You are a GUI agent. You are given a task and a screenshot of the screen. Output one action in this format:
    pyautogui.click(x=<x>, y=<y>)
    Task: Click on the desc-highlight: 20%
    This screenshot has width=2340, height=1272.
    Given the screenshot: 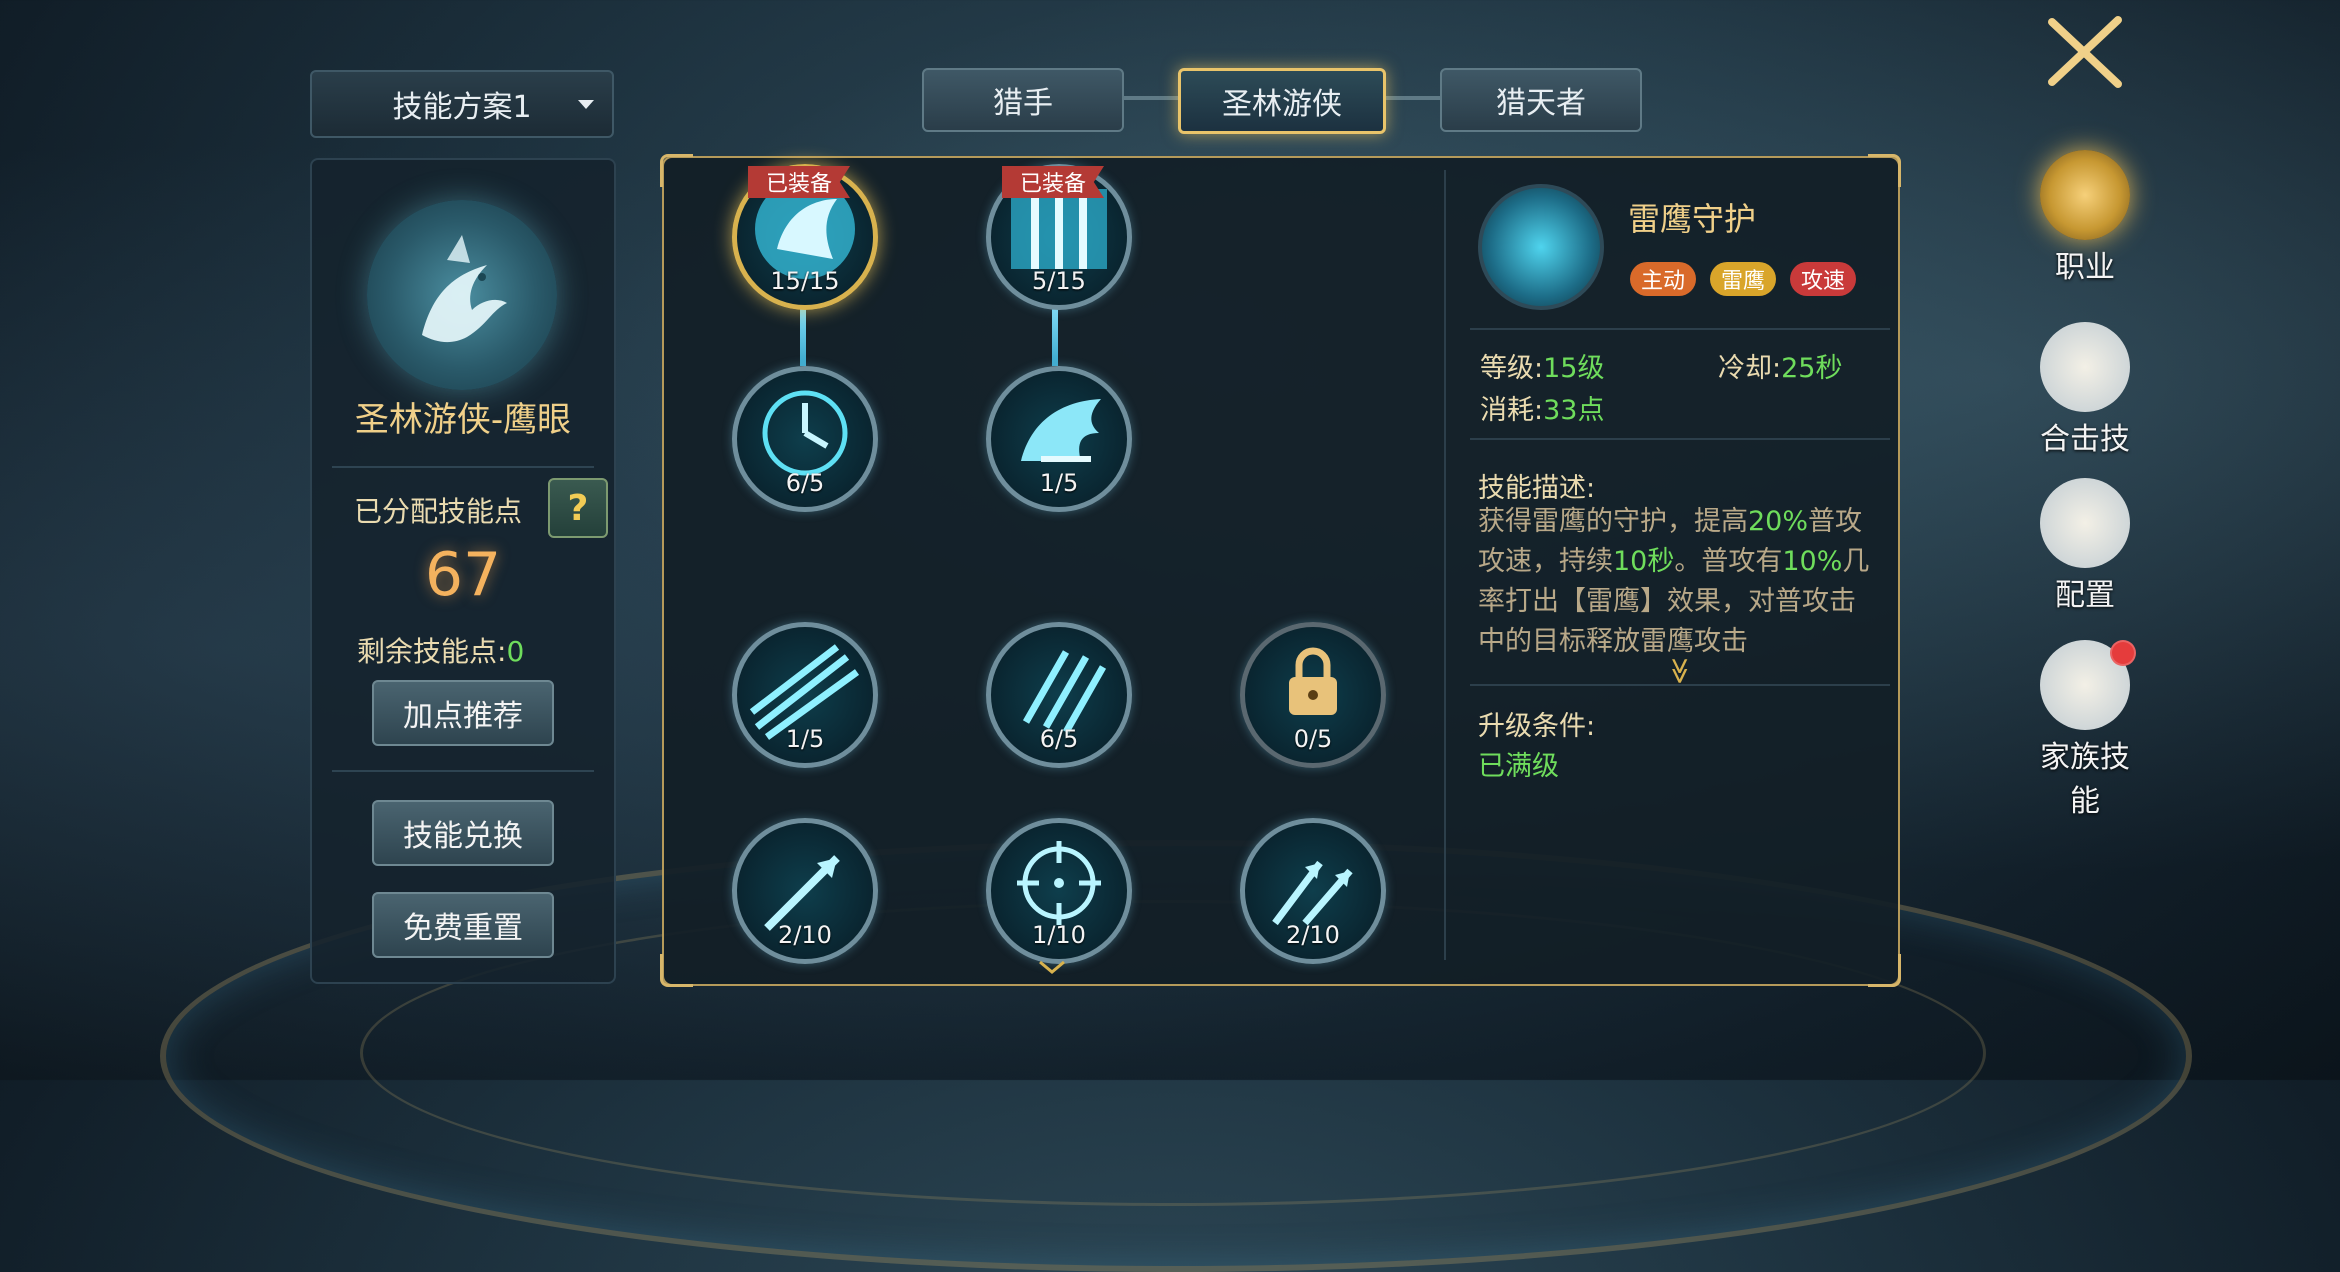 What is the action you would take?
    pyautogui.click(x=1778, y=521)
    